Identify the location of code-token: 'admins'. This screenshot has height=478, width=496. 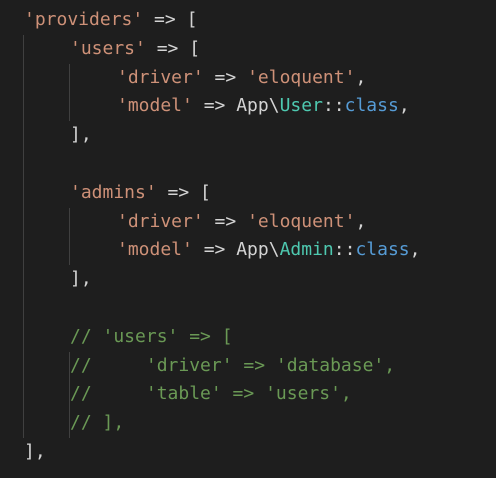
(113, 192).